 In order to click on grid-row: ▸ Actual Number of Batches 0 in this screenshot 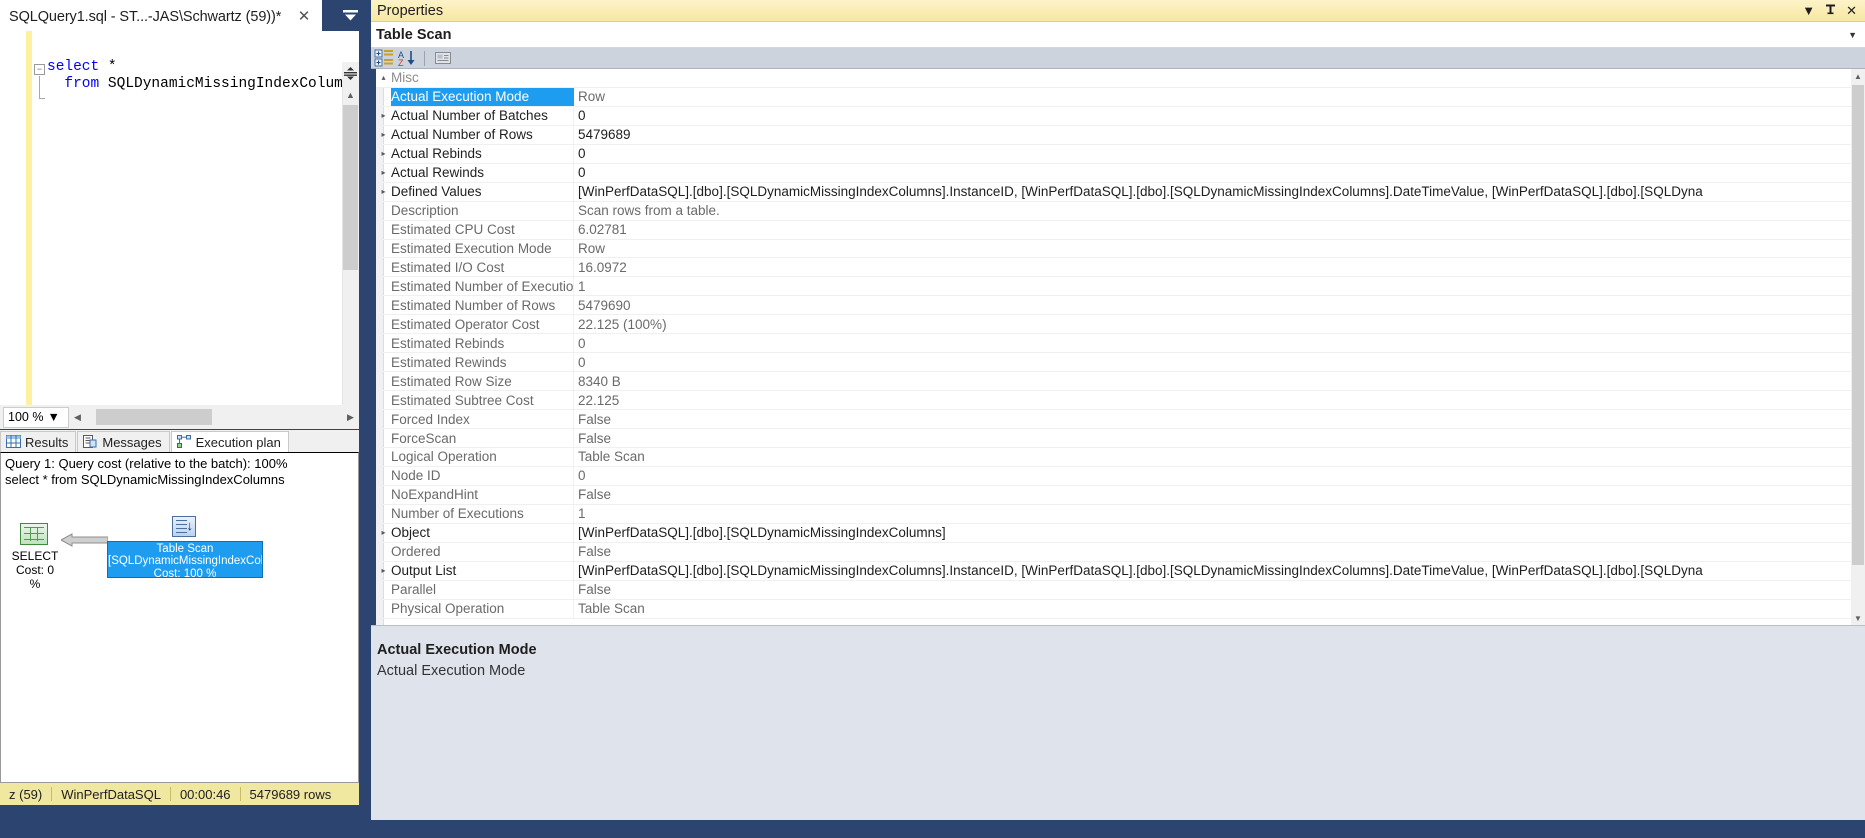, I will do `click(1113, 116)`.